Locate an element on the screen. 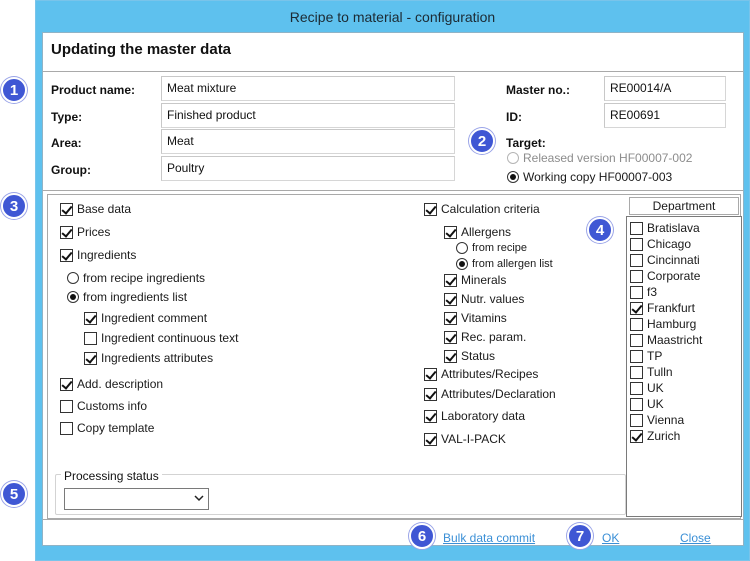  close-link: Close is located at coordinates (695, 538).